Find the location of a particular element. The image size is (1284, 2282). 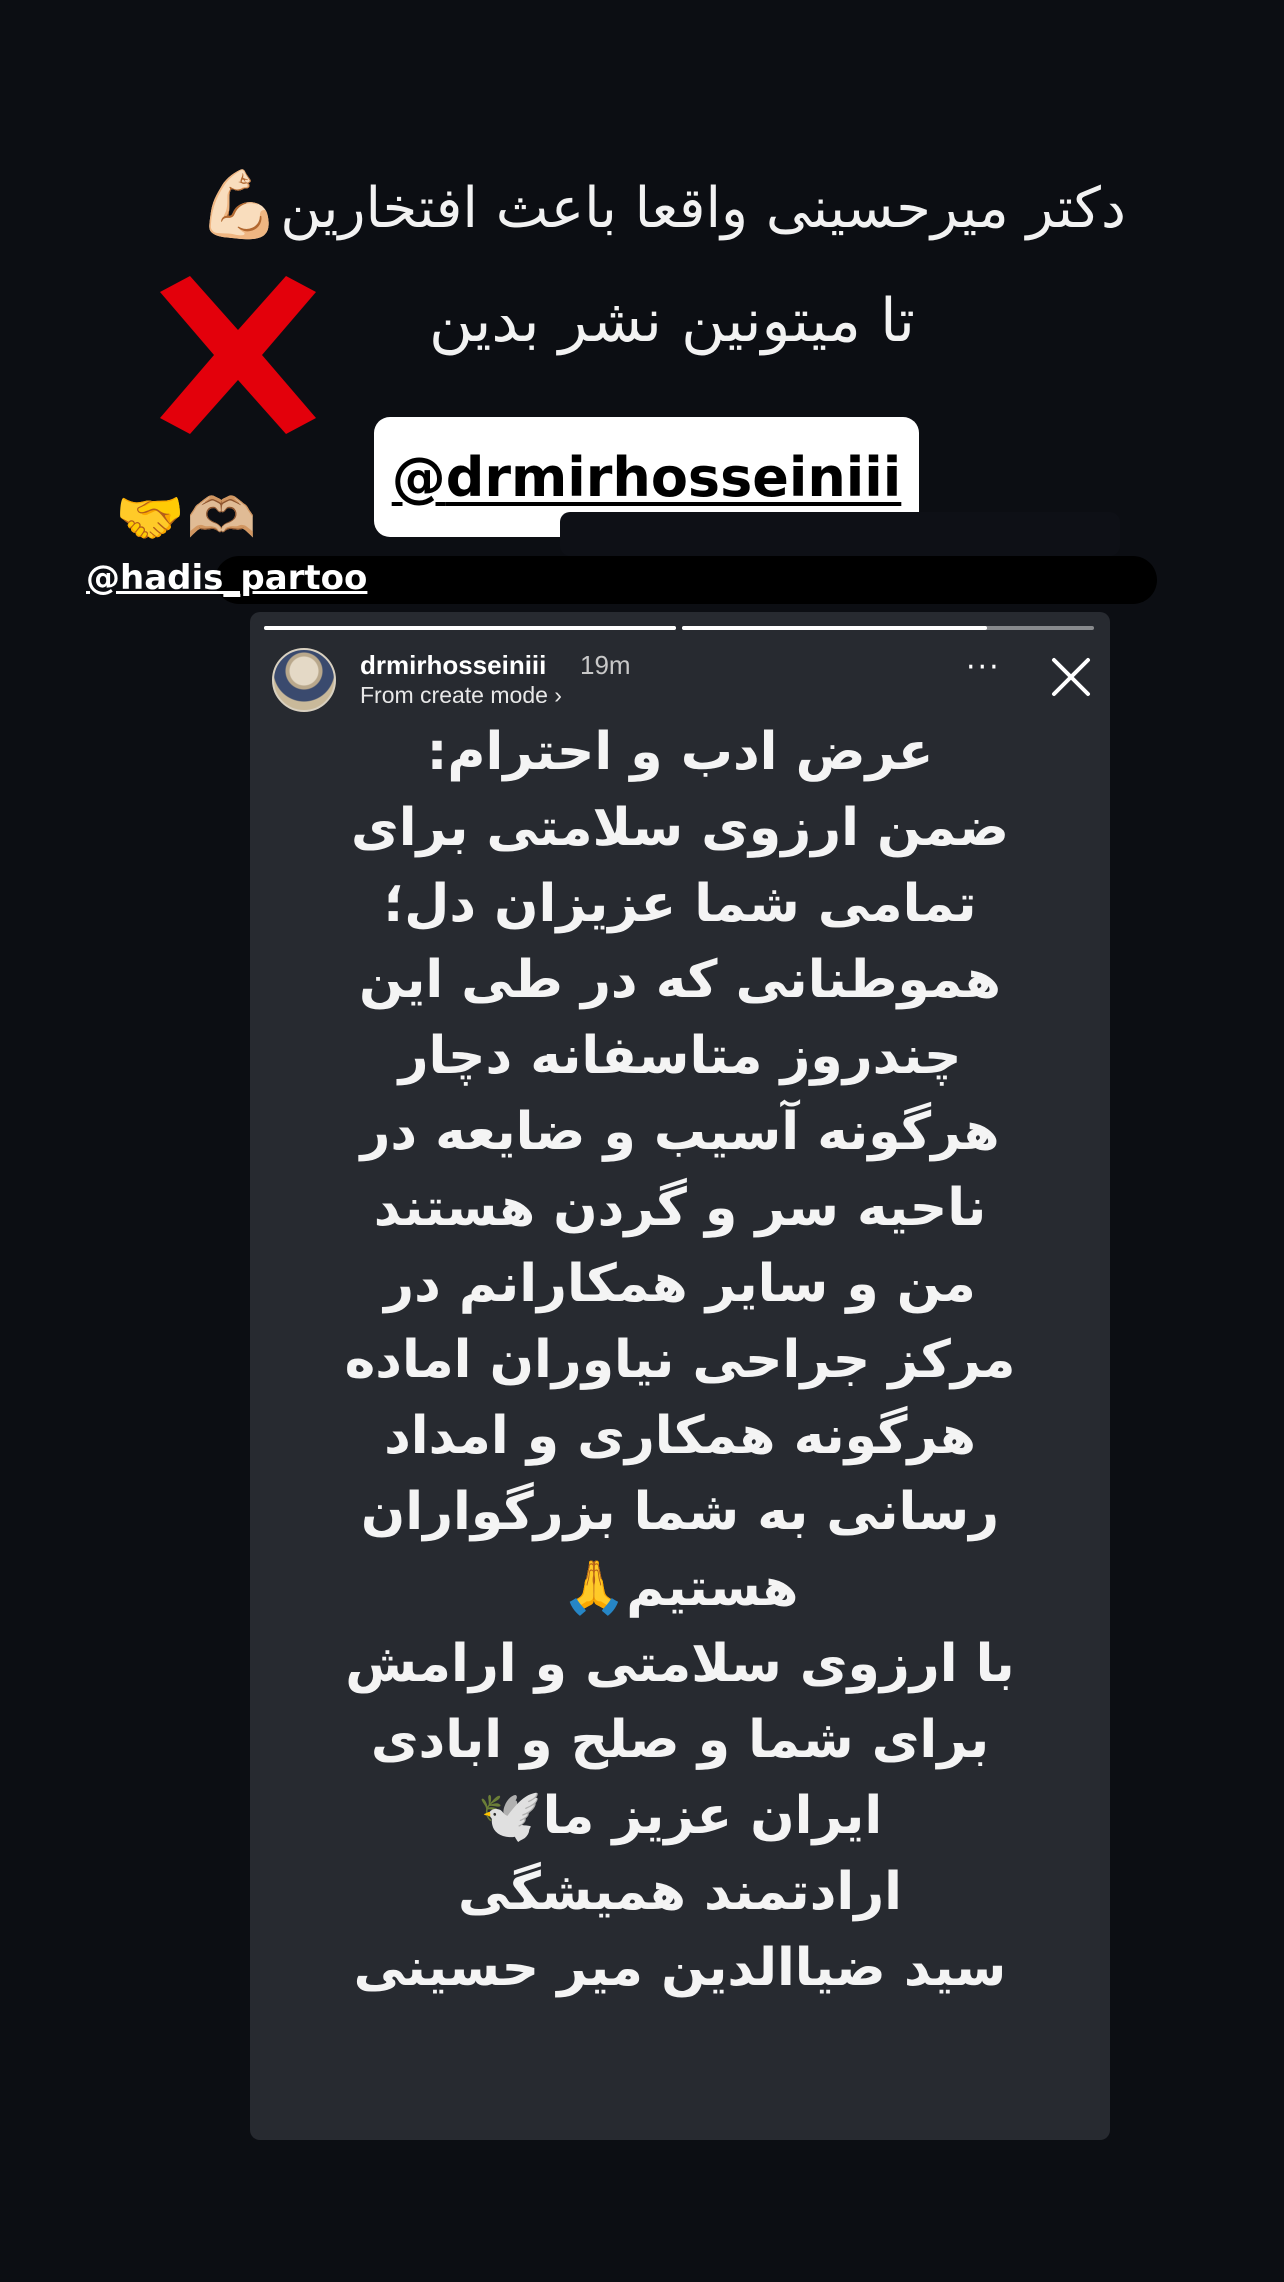

caption-line-1-text: دکتر میرحسینی واقعا باعث افتخارین is located at coordinates (703, 208).